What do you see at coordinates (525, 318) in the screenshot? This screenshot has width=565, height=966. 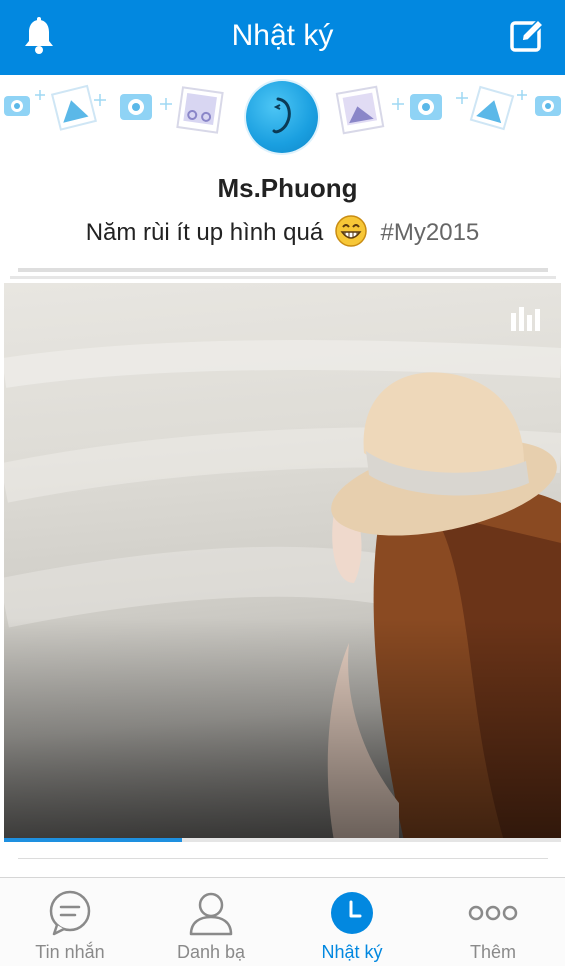 I see `bar-chart-icon` at bounding box center [525, 318].